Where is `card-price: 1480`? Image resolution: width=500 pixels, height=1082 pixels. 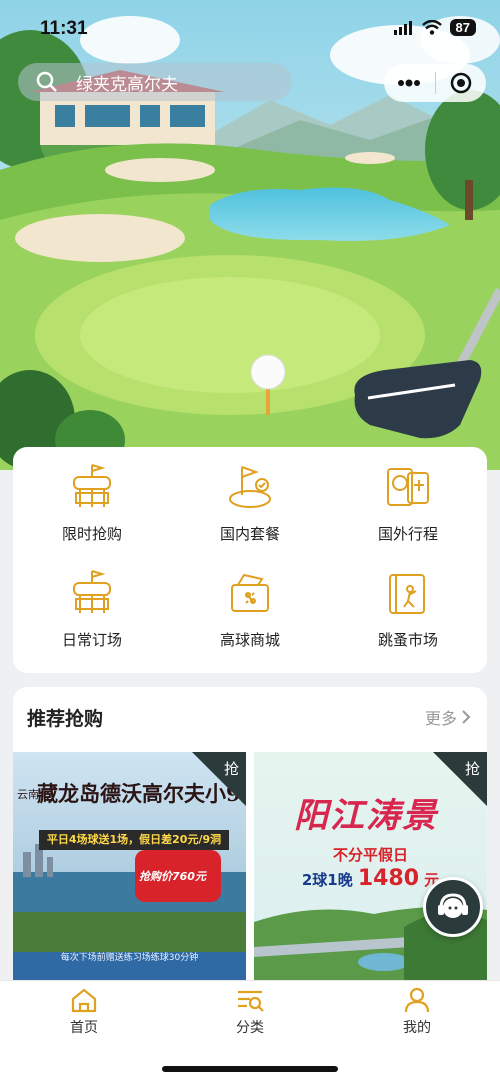 card-price: 1480 is located at coordinates (388, 878).